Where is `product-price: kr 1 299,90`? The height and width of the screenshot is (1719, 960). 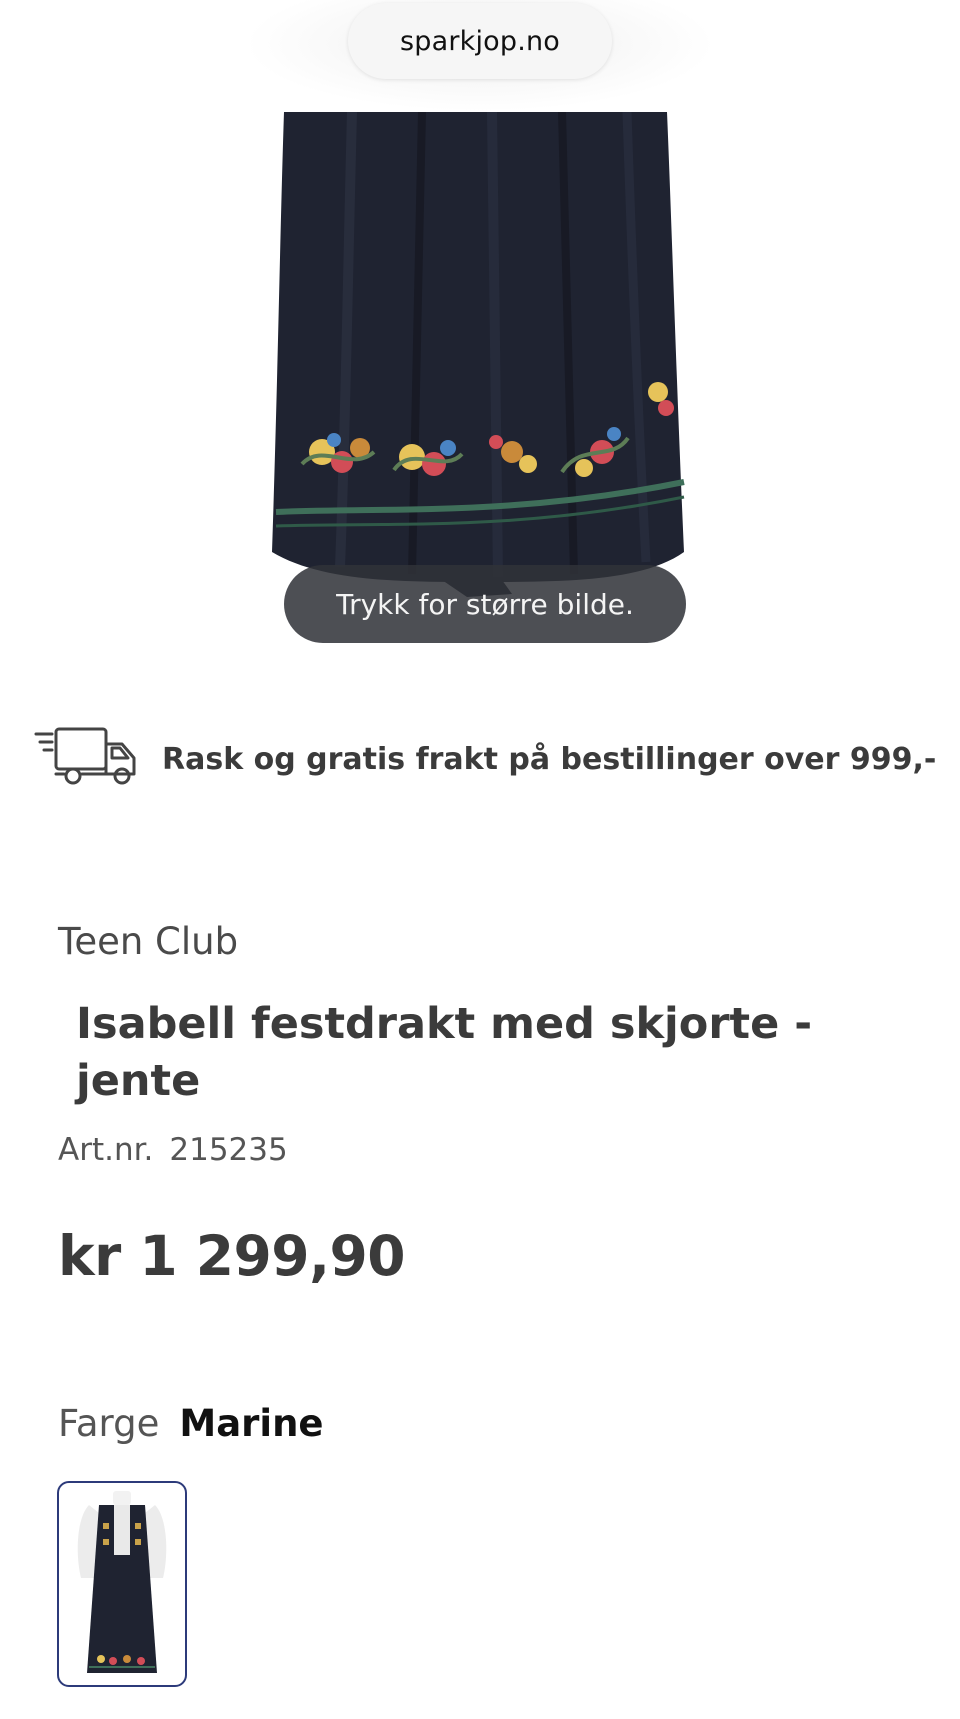 product-price: kr 1 299,90 is located at coordinates (232, 1256).